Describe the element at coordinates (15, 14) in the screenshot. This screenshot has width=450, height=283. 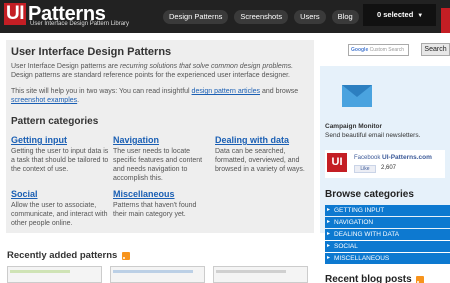
I see `logo-ui: UI` at that location.